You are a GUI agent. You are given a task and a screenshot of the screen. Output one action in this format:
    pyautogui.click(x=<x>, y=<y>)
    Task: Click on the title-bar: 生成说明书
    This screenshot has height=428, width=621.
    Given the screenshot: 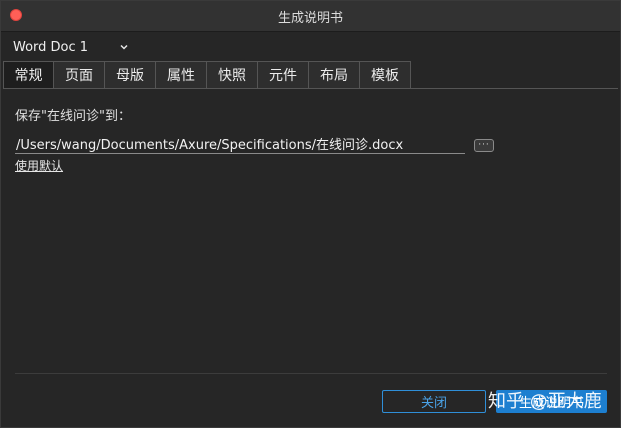 What is the action you would take?
    pyautogui.click(x=310, y=16)
    